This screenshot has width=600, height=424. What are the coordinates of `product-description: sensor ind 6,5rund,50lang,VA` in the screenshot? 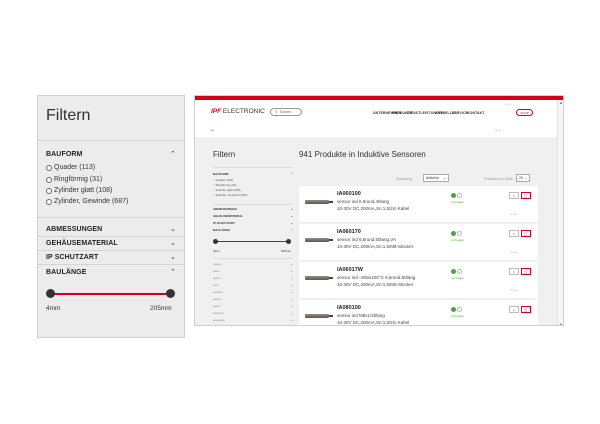 It's located at (366, 239).